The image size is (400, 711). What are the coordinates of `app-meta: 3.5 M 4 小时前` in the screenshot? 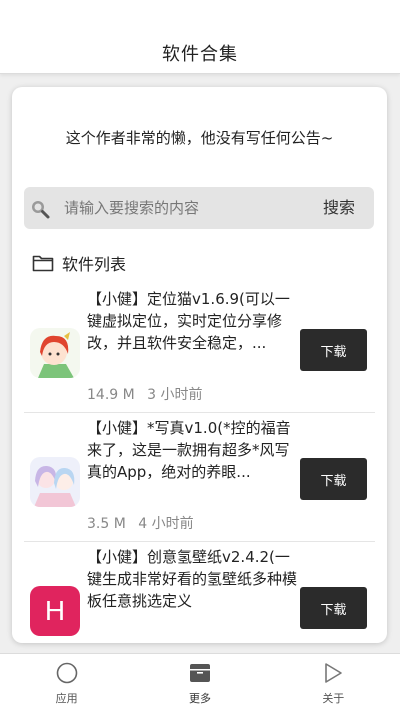 It's located at (140, 523).